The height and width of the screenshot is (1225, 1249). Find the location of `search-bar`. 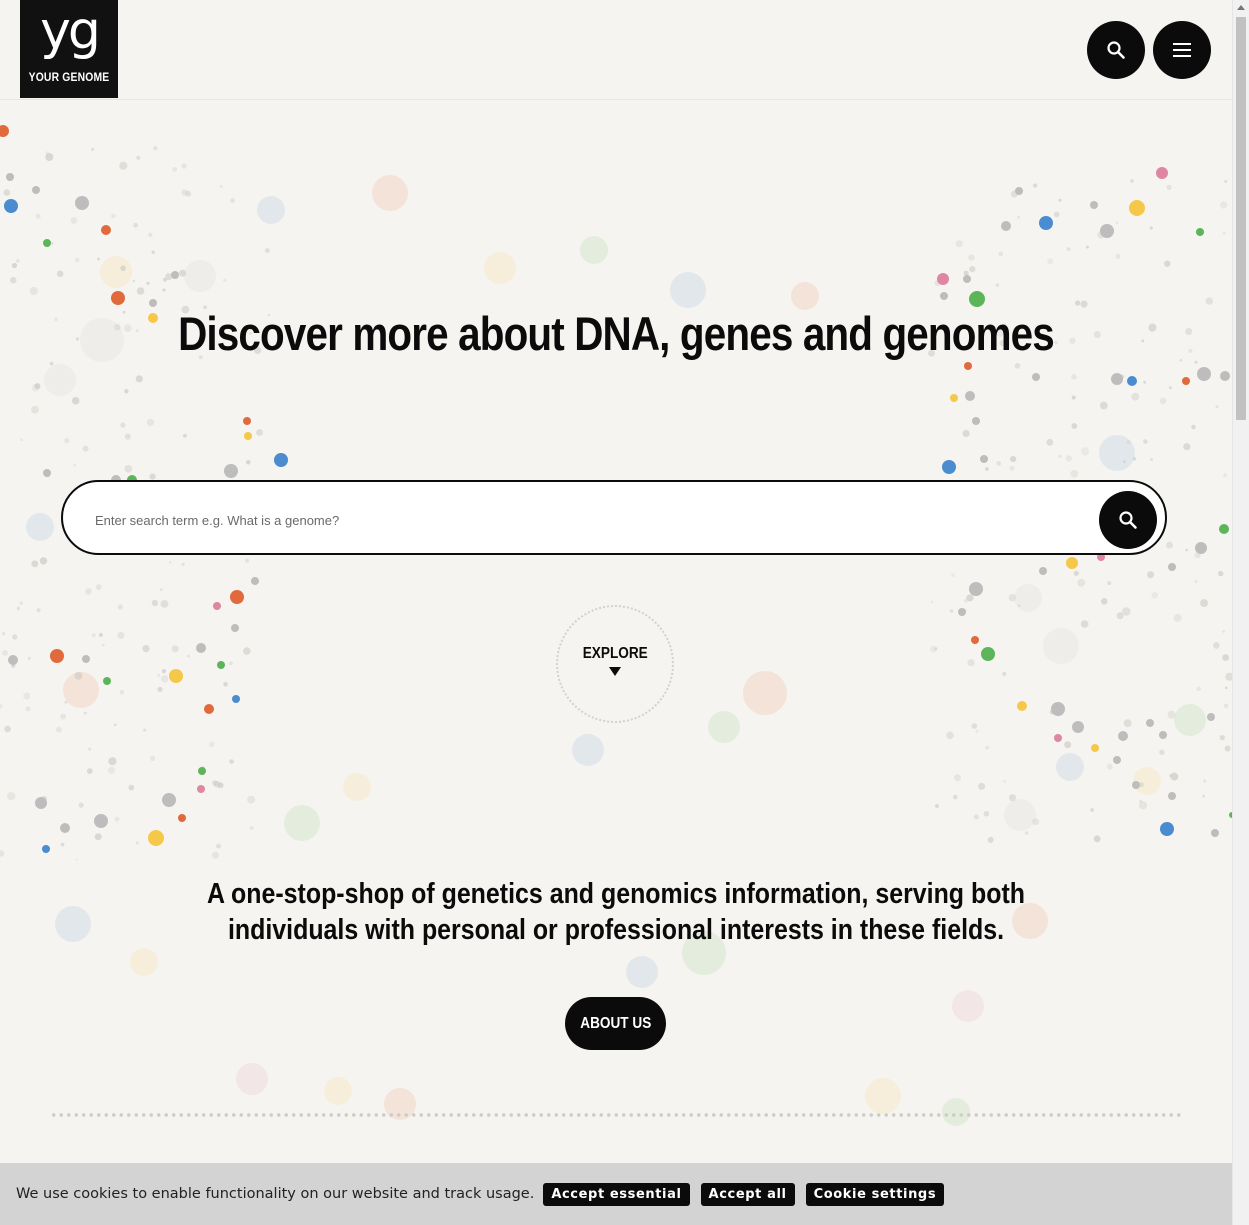

search-bar is located at coordinates (614, 517).